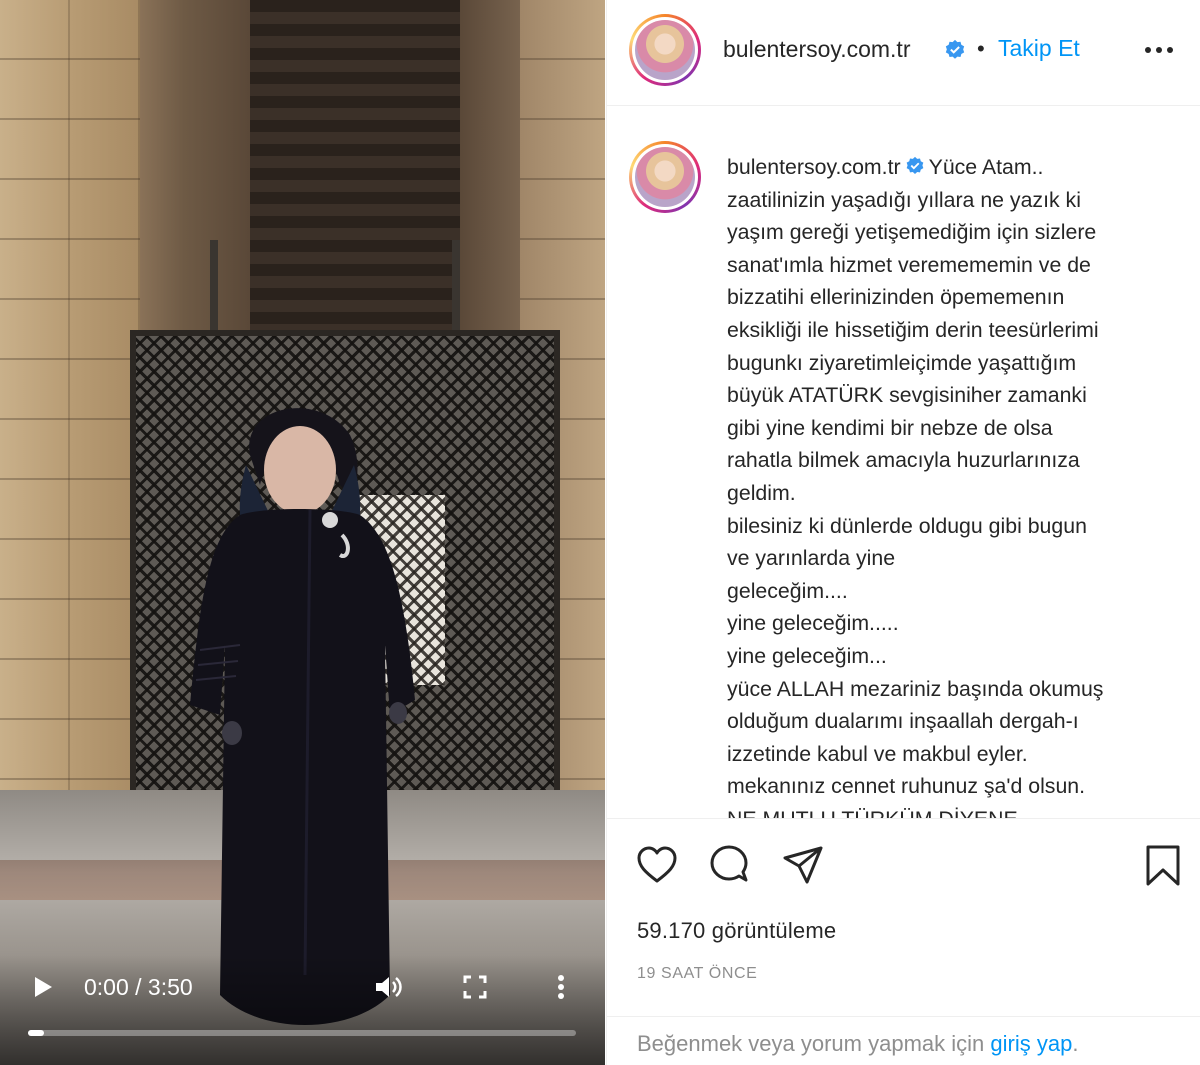 The image size is (1200, 1065). I want to click on login-link: giriş yap, so click(1031, 1043).